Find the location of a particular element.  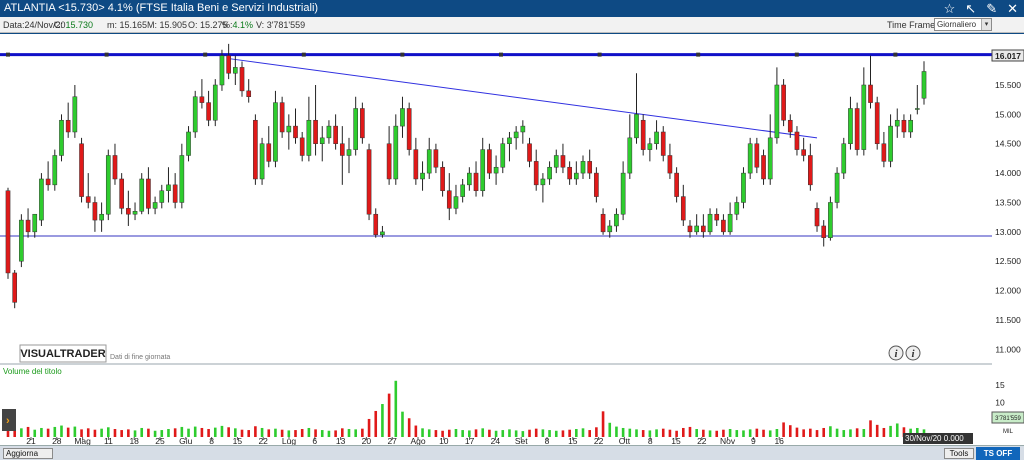

x-tick-label: 24 is located at coordinates (496, 440).